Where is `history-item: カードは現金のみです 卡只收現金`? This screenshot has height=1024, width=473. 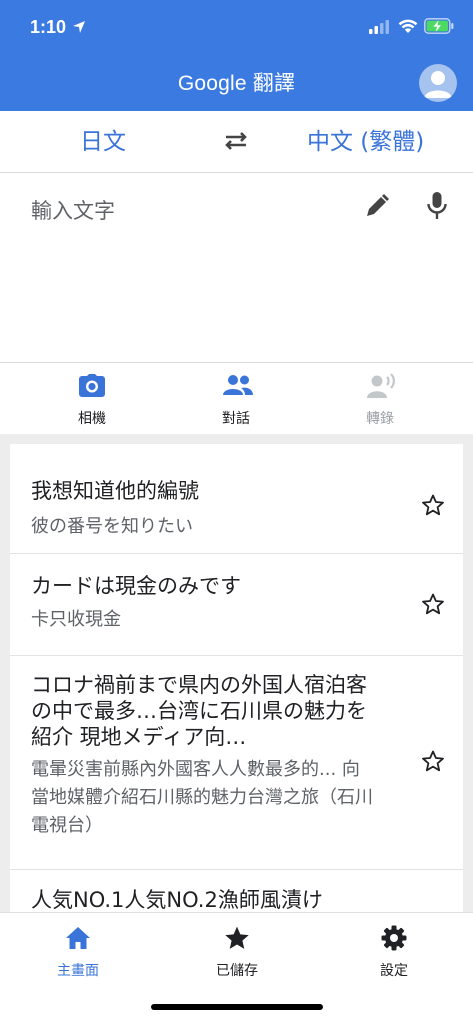 history-item: カードは現金のみです 卡只收現金 is located at coordinates (236, 605).